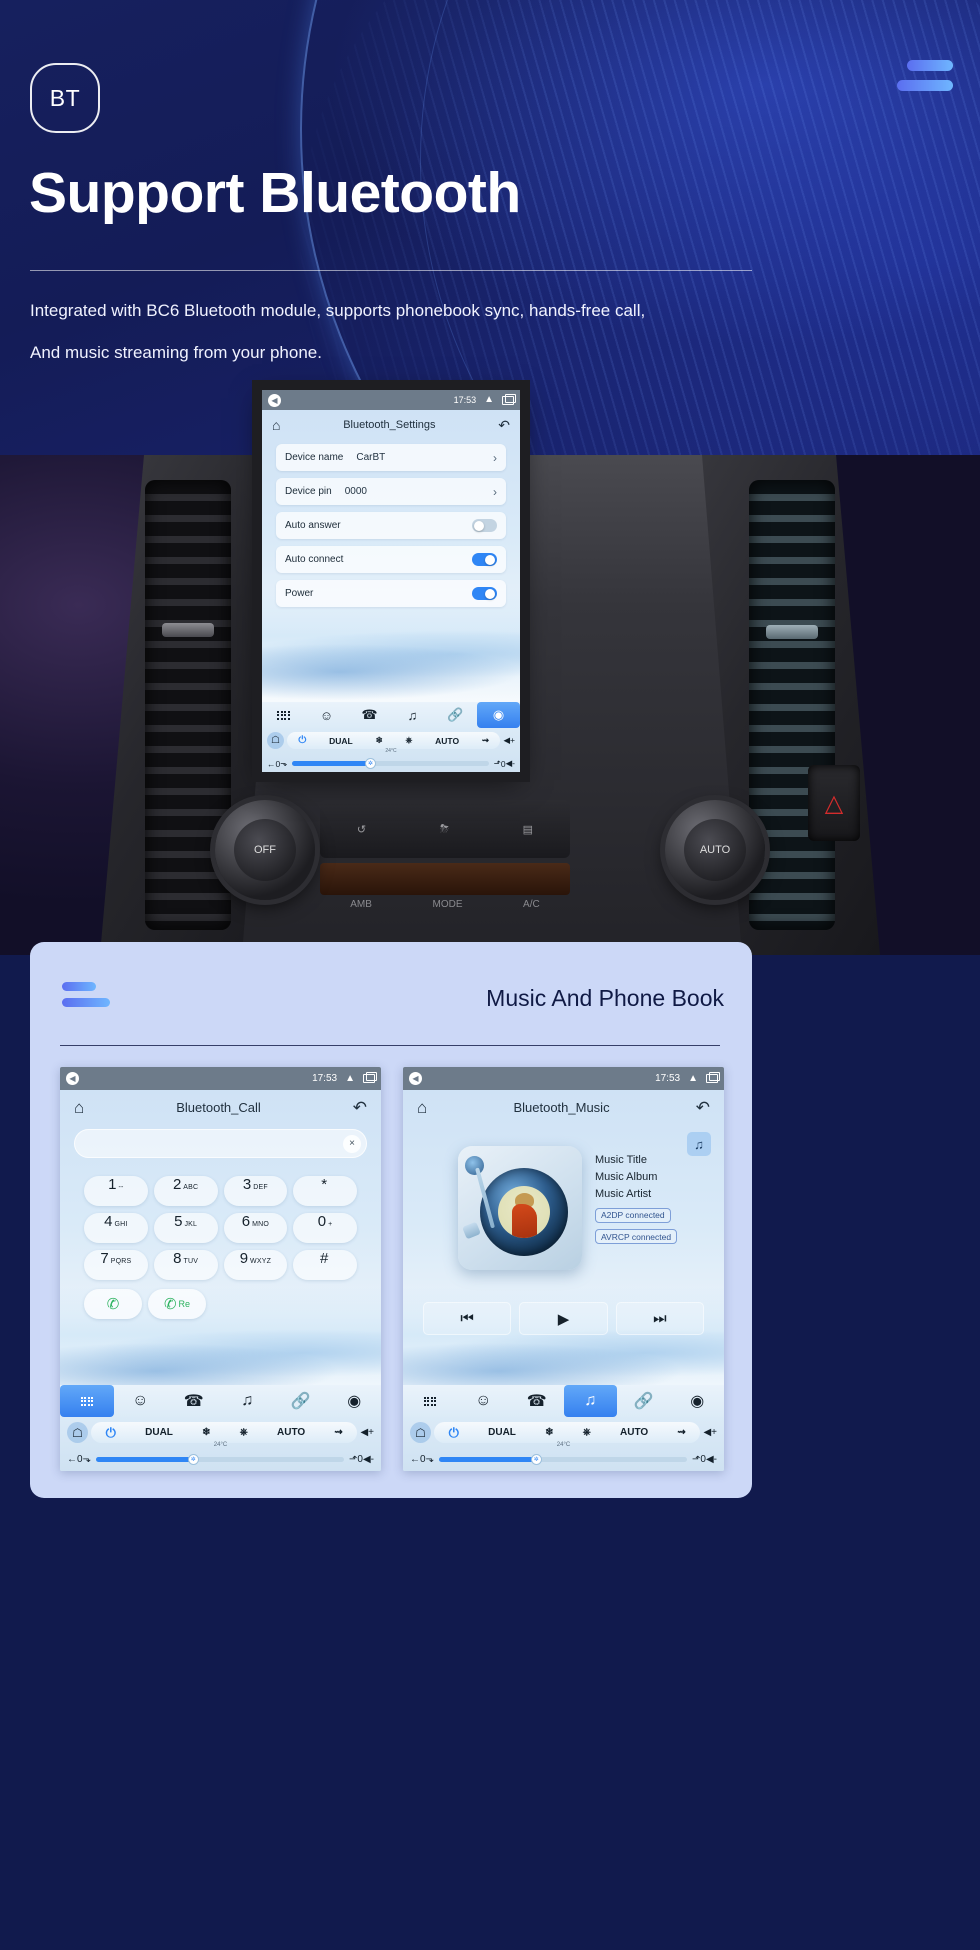 The image size is (980, 1950). I want to click on hvac-rear-icon: ▤, so click(528, 829).